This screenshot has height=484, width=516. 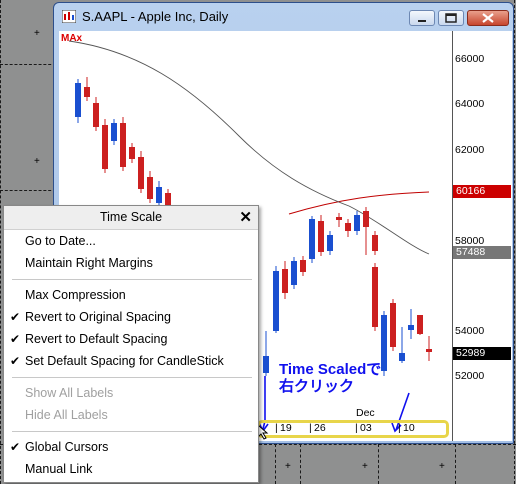 What do you see at coordinates (67, 447) in the screenshot?
I see `menu-item-label: Global Cursors` at bounding box center [67, 447].